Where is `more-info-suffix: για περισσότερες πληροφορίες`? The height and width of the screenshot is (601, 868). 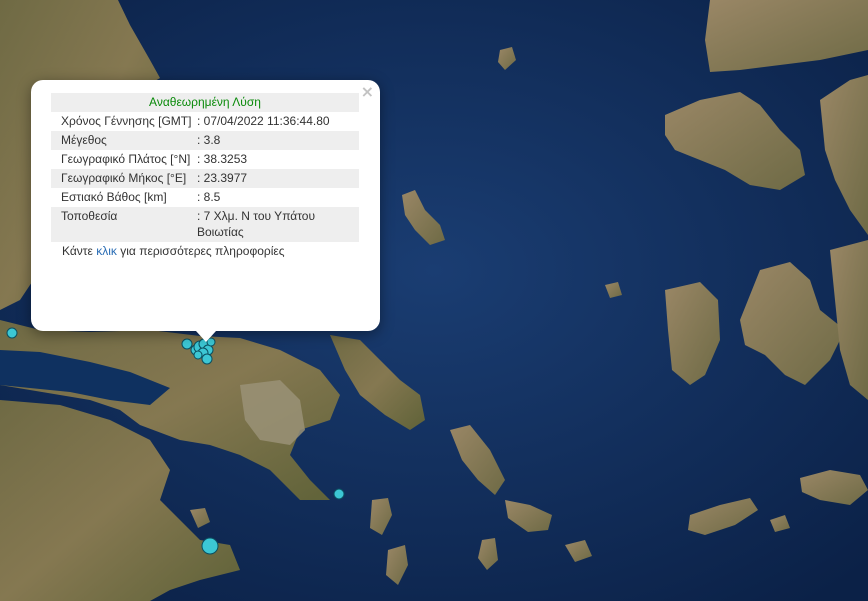 more-info-suffix: για περισσότερες πληροφορίες is located at coordinates (202, 251).